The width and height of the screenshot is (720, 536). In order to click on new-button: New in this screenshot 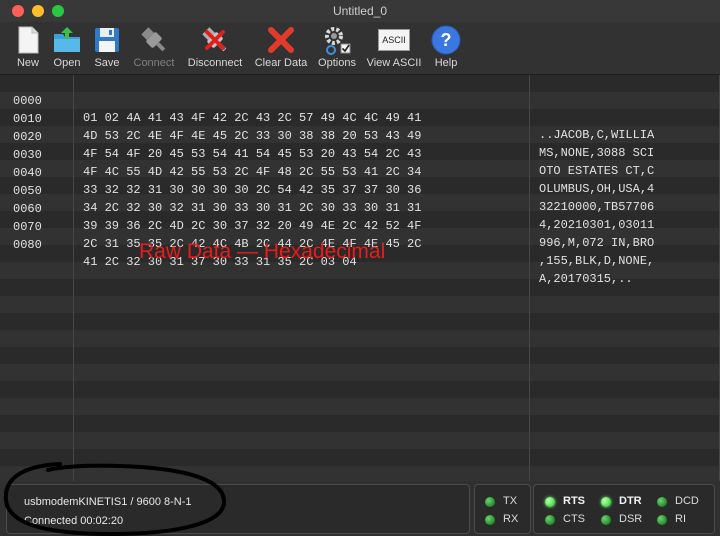, I will do `click(28, 48)`.